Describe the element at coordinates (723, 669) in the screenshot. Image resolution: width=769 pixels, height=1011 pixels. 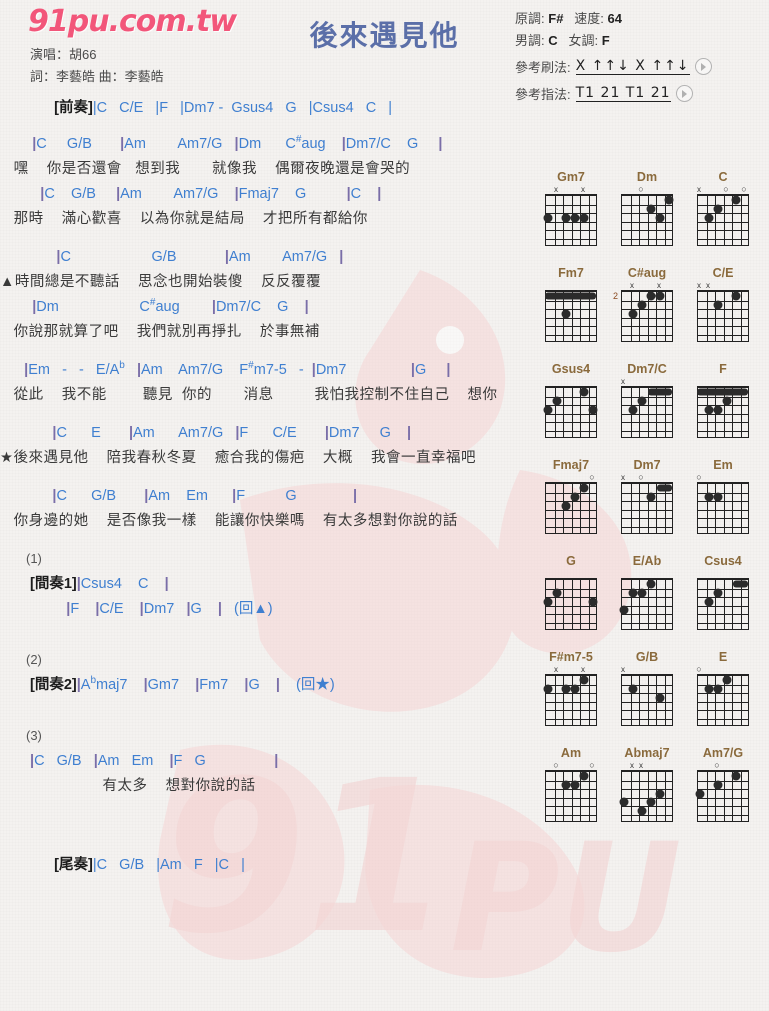
I see `string-markers: ○` at that location.